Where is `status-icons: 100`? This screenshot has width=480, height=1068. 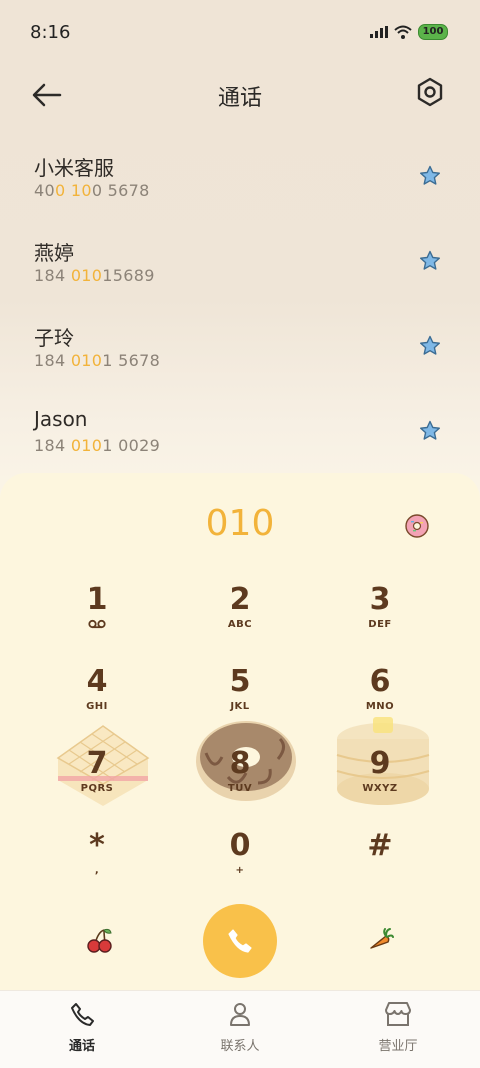 status-icons: 100 is located at coordinates (409, 32).